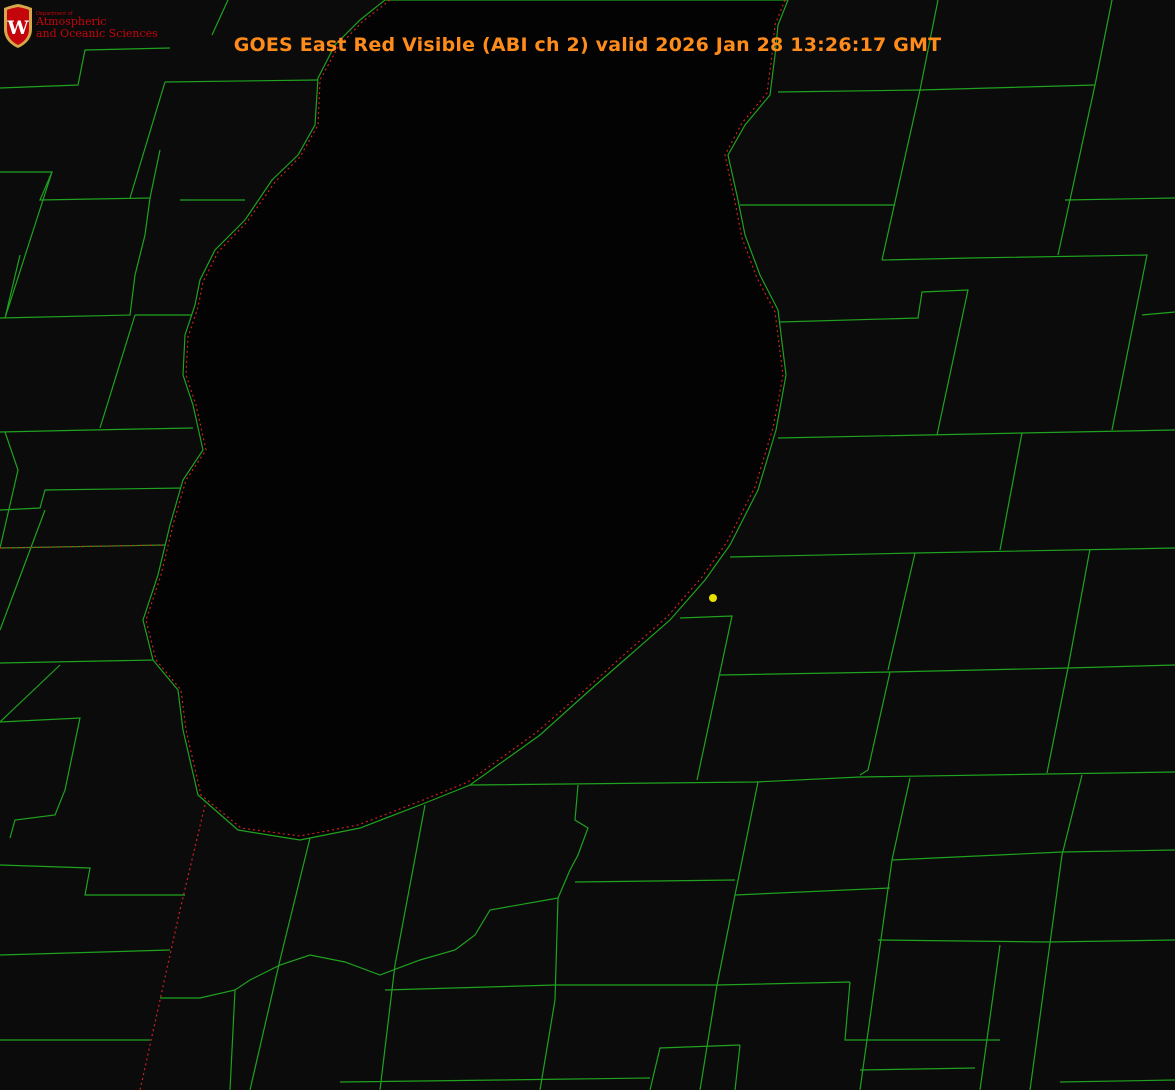 The width and height of the screenshot is (1175, 1090). I want to click on station-marker-icon, so click(713, 598).